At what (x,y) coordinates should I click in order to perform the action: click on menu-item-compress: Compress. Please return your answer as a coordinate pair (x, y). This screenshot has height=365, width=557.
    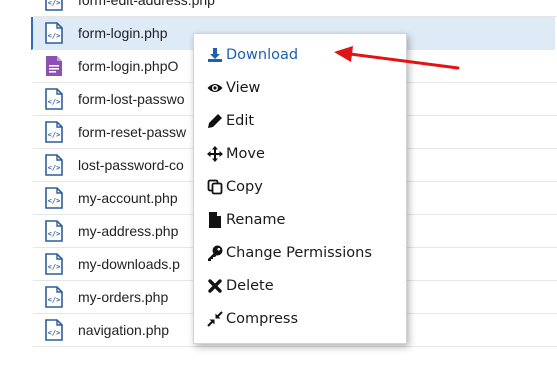
    Looking at the image, I should click on (252, 319).